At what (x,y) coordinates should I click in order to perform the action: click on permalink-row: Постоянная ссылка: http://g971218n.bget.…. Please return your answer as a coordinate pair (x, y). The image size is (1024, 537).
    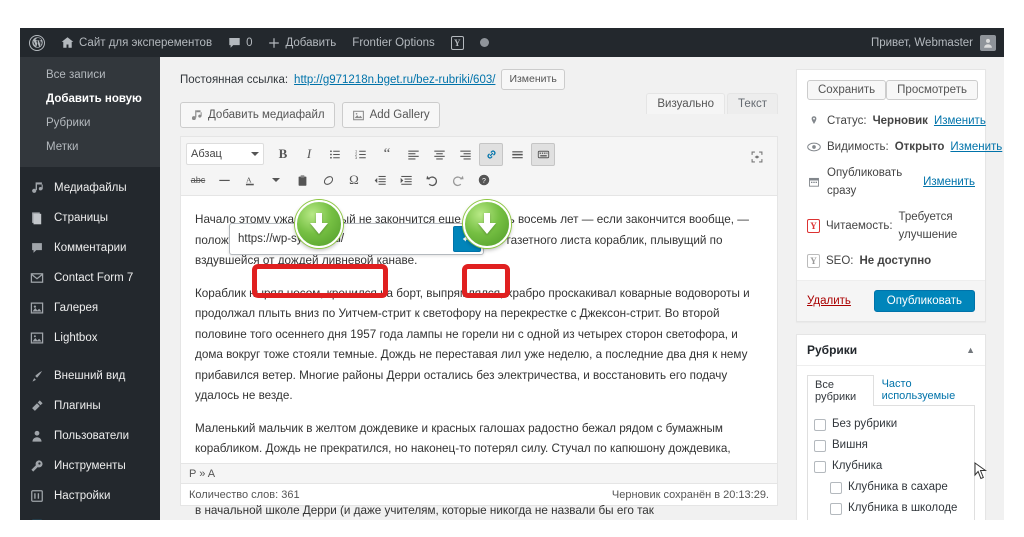
    Looking at the image, I should click on (479, 73).